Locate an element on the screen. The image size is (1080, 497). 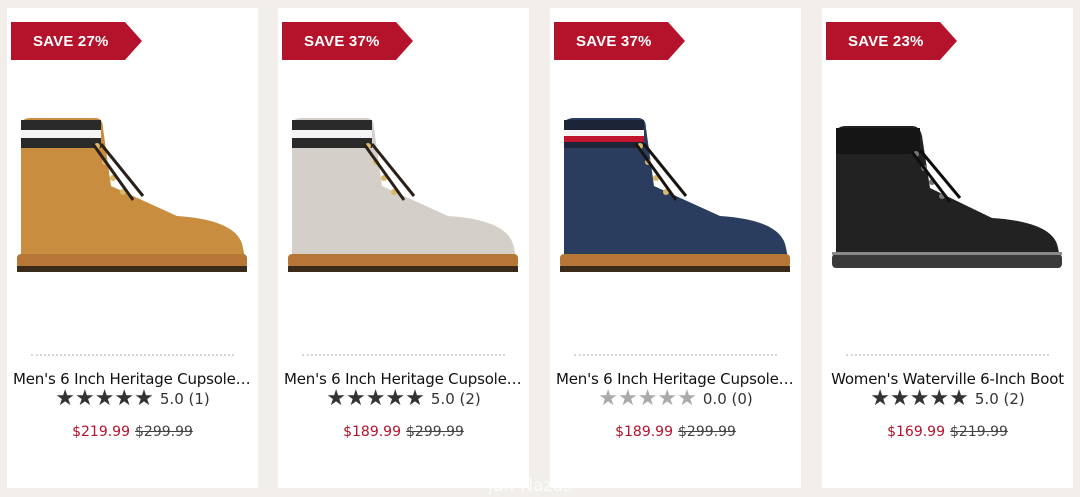
rating: ★ ★ ★ ★ ★ 0.0 (0) is located at coordinates (675, 399).